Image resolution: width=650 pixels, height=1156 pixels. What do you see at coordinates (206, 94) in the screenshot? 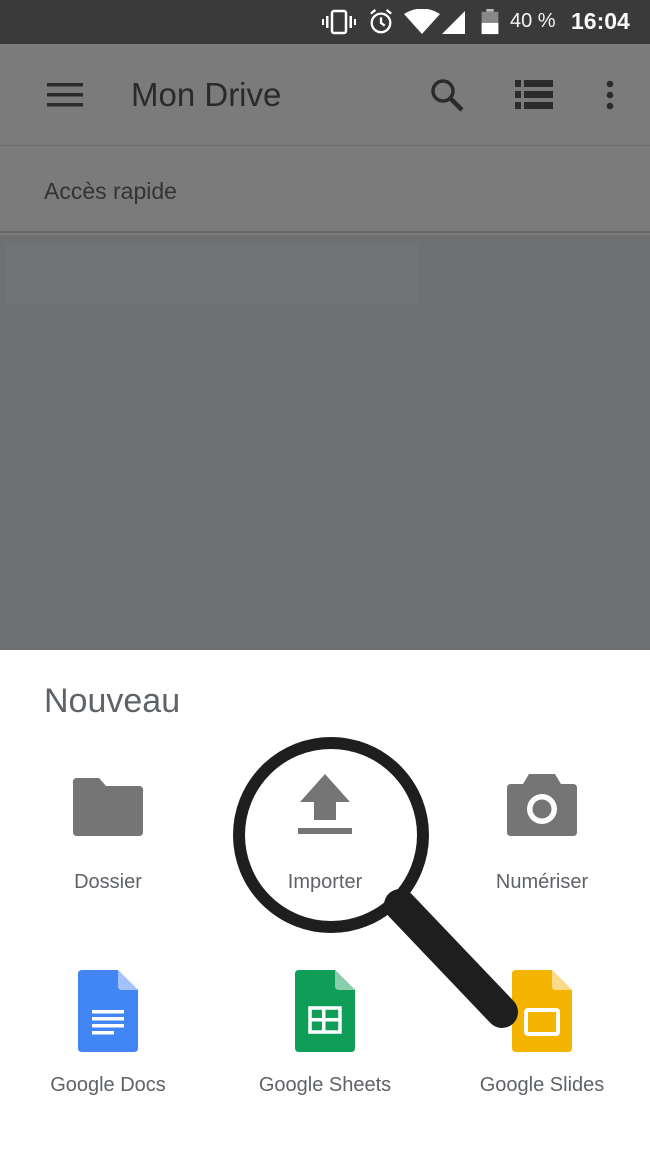
I see `page-title: Mon Drive` at bounding box center [206, 94].